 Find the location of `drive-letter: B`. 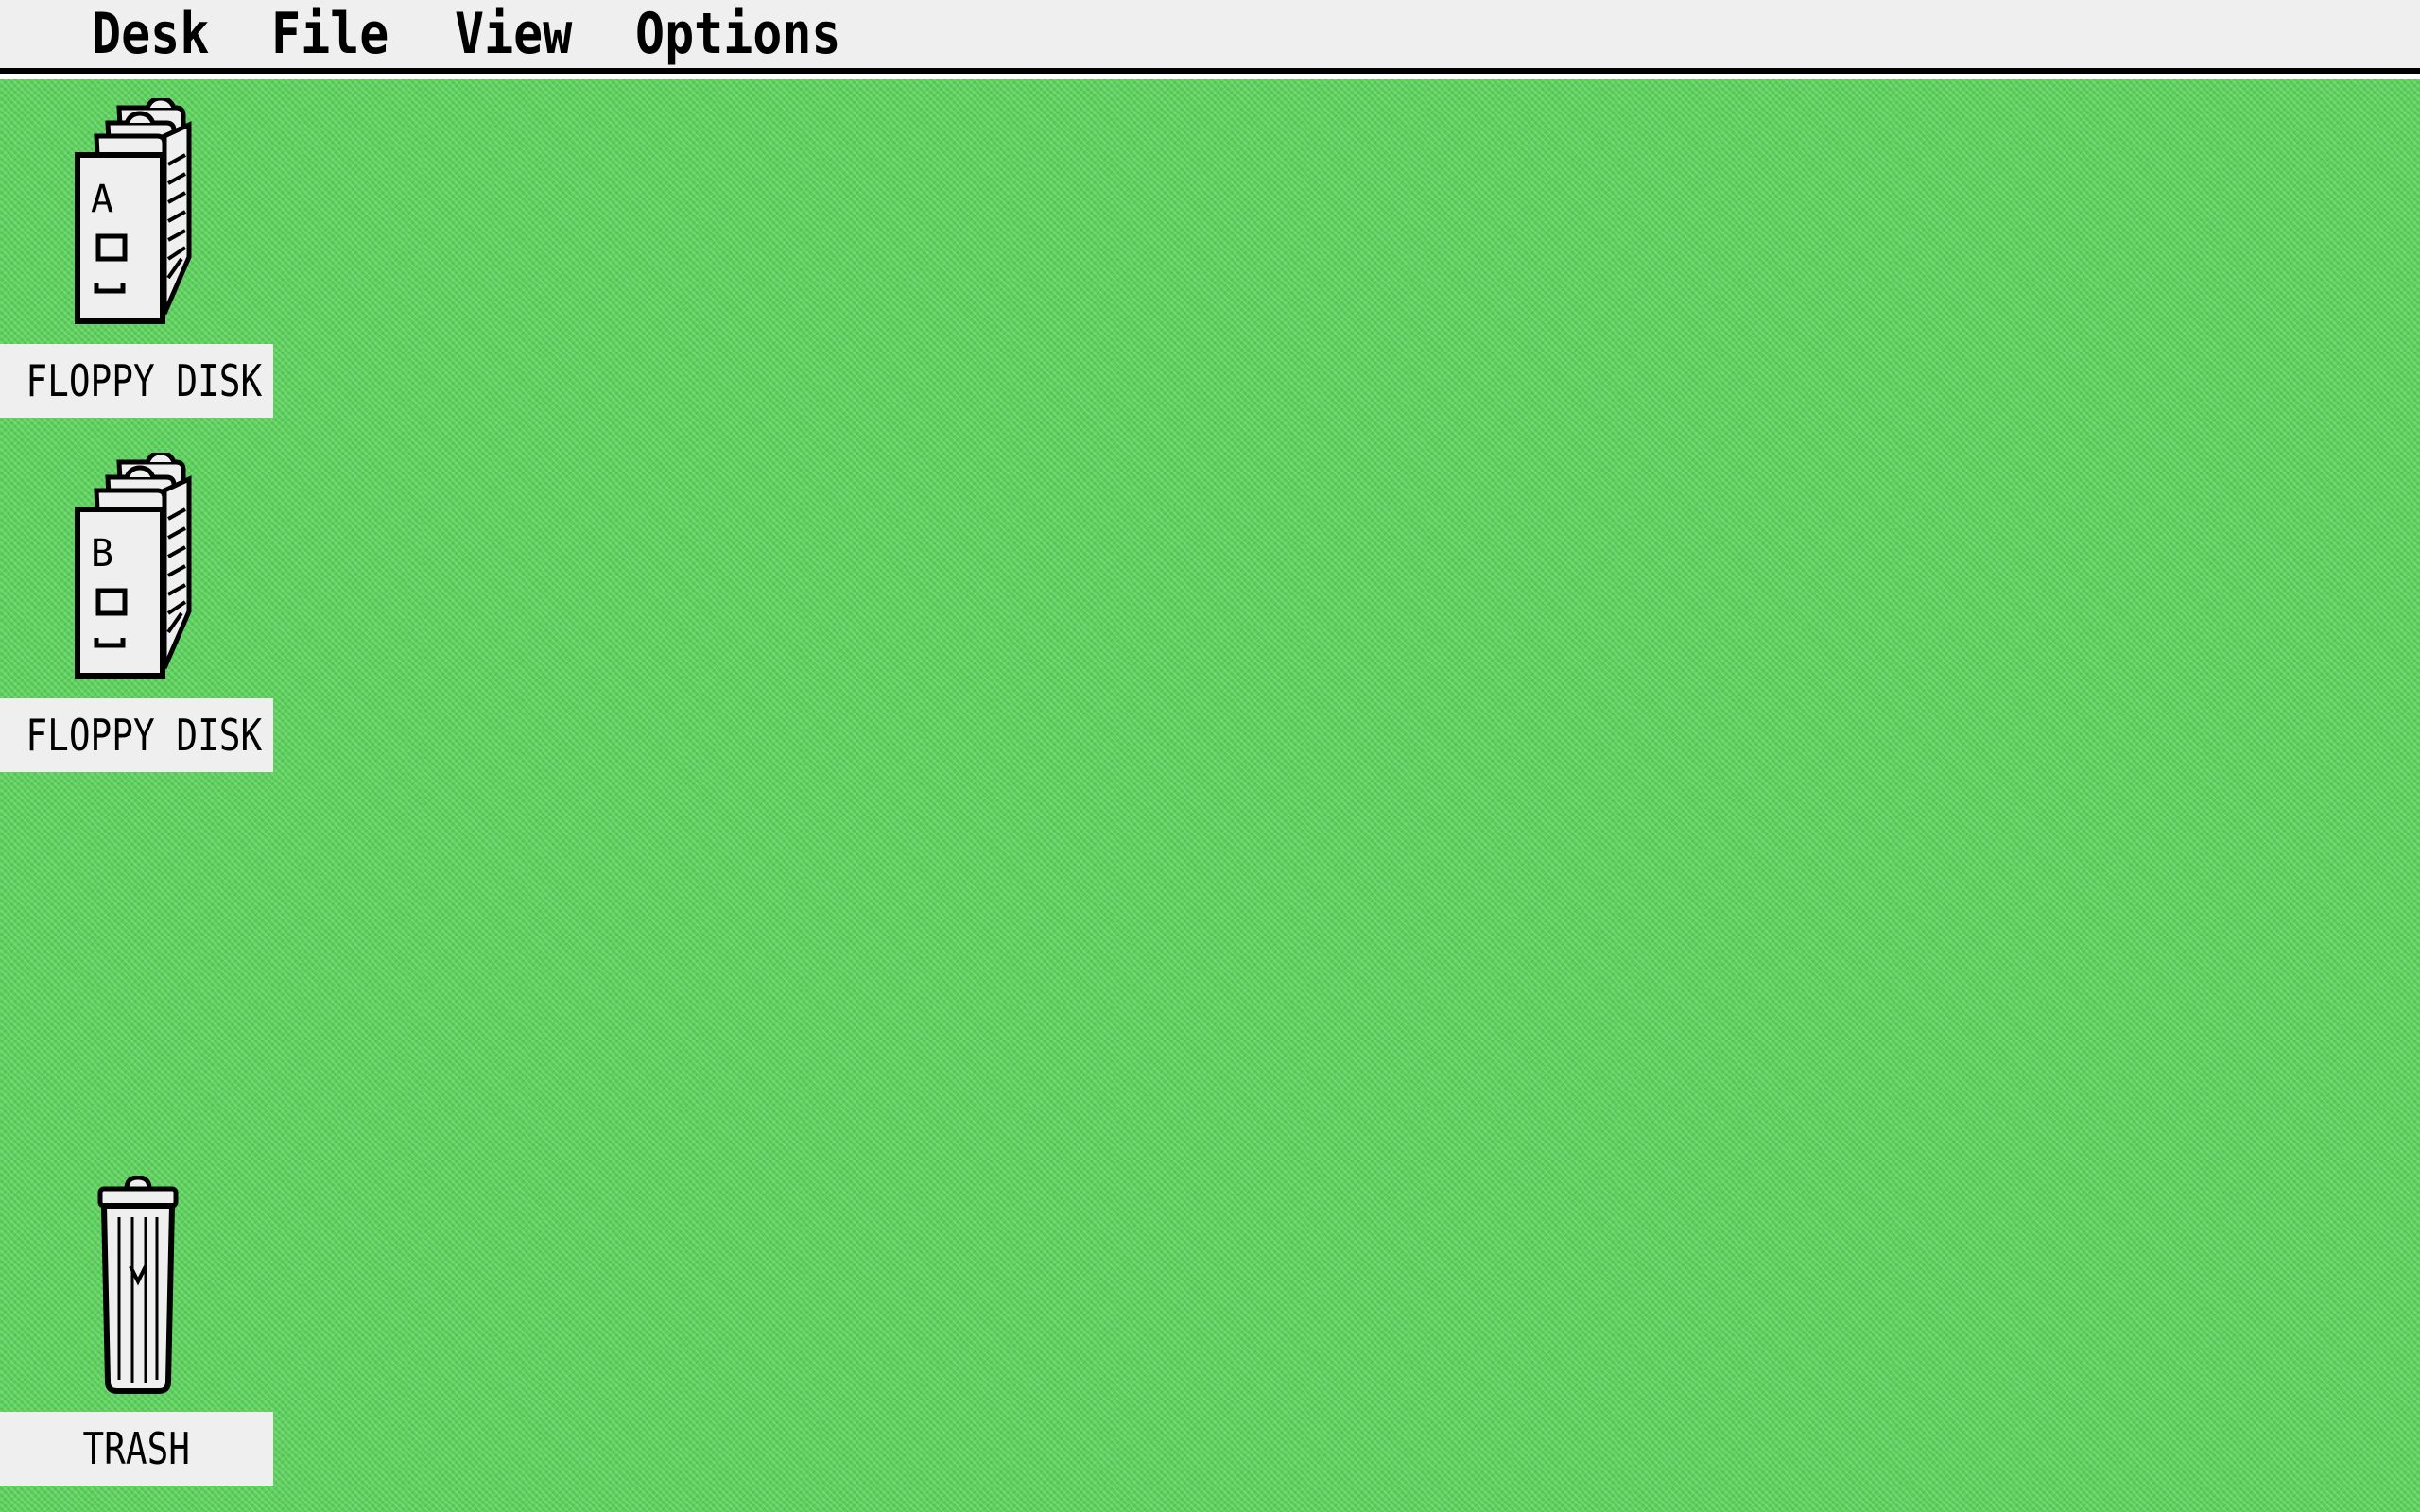

drive-letter: B is located at coordinates (102, 554).